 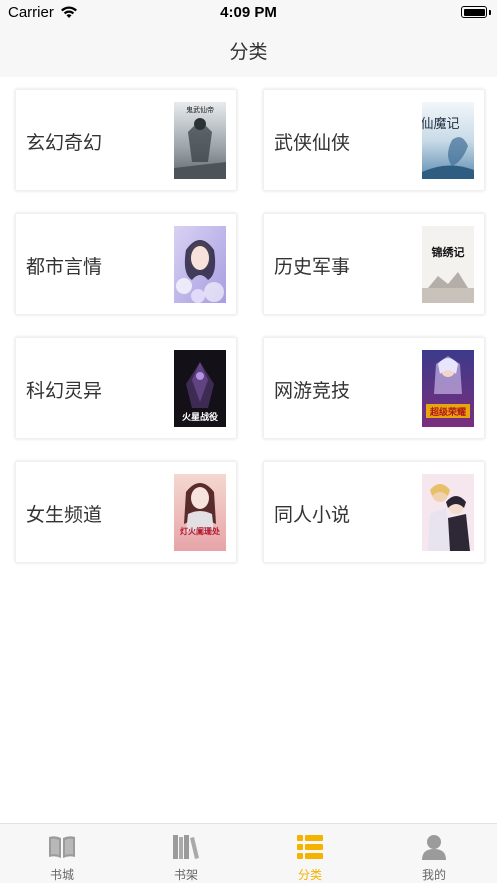 I want to click on cover-title: 灯火阑珊处, so click(x=200, y=531).